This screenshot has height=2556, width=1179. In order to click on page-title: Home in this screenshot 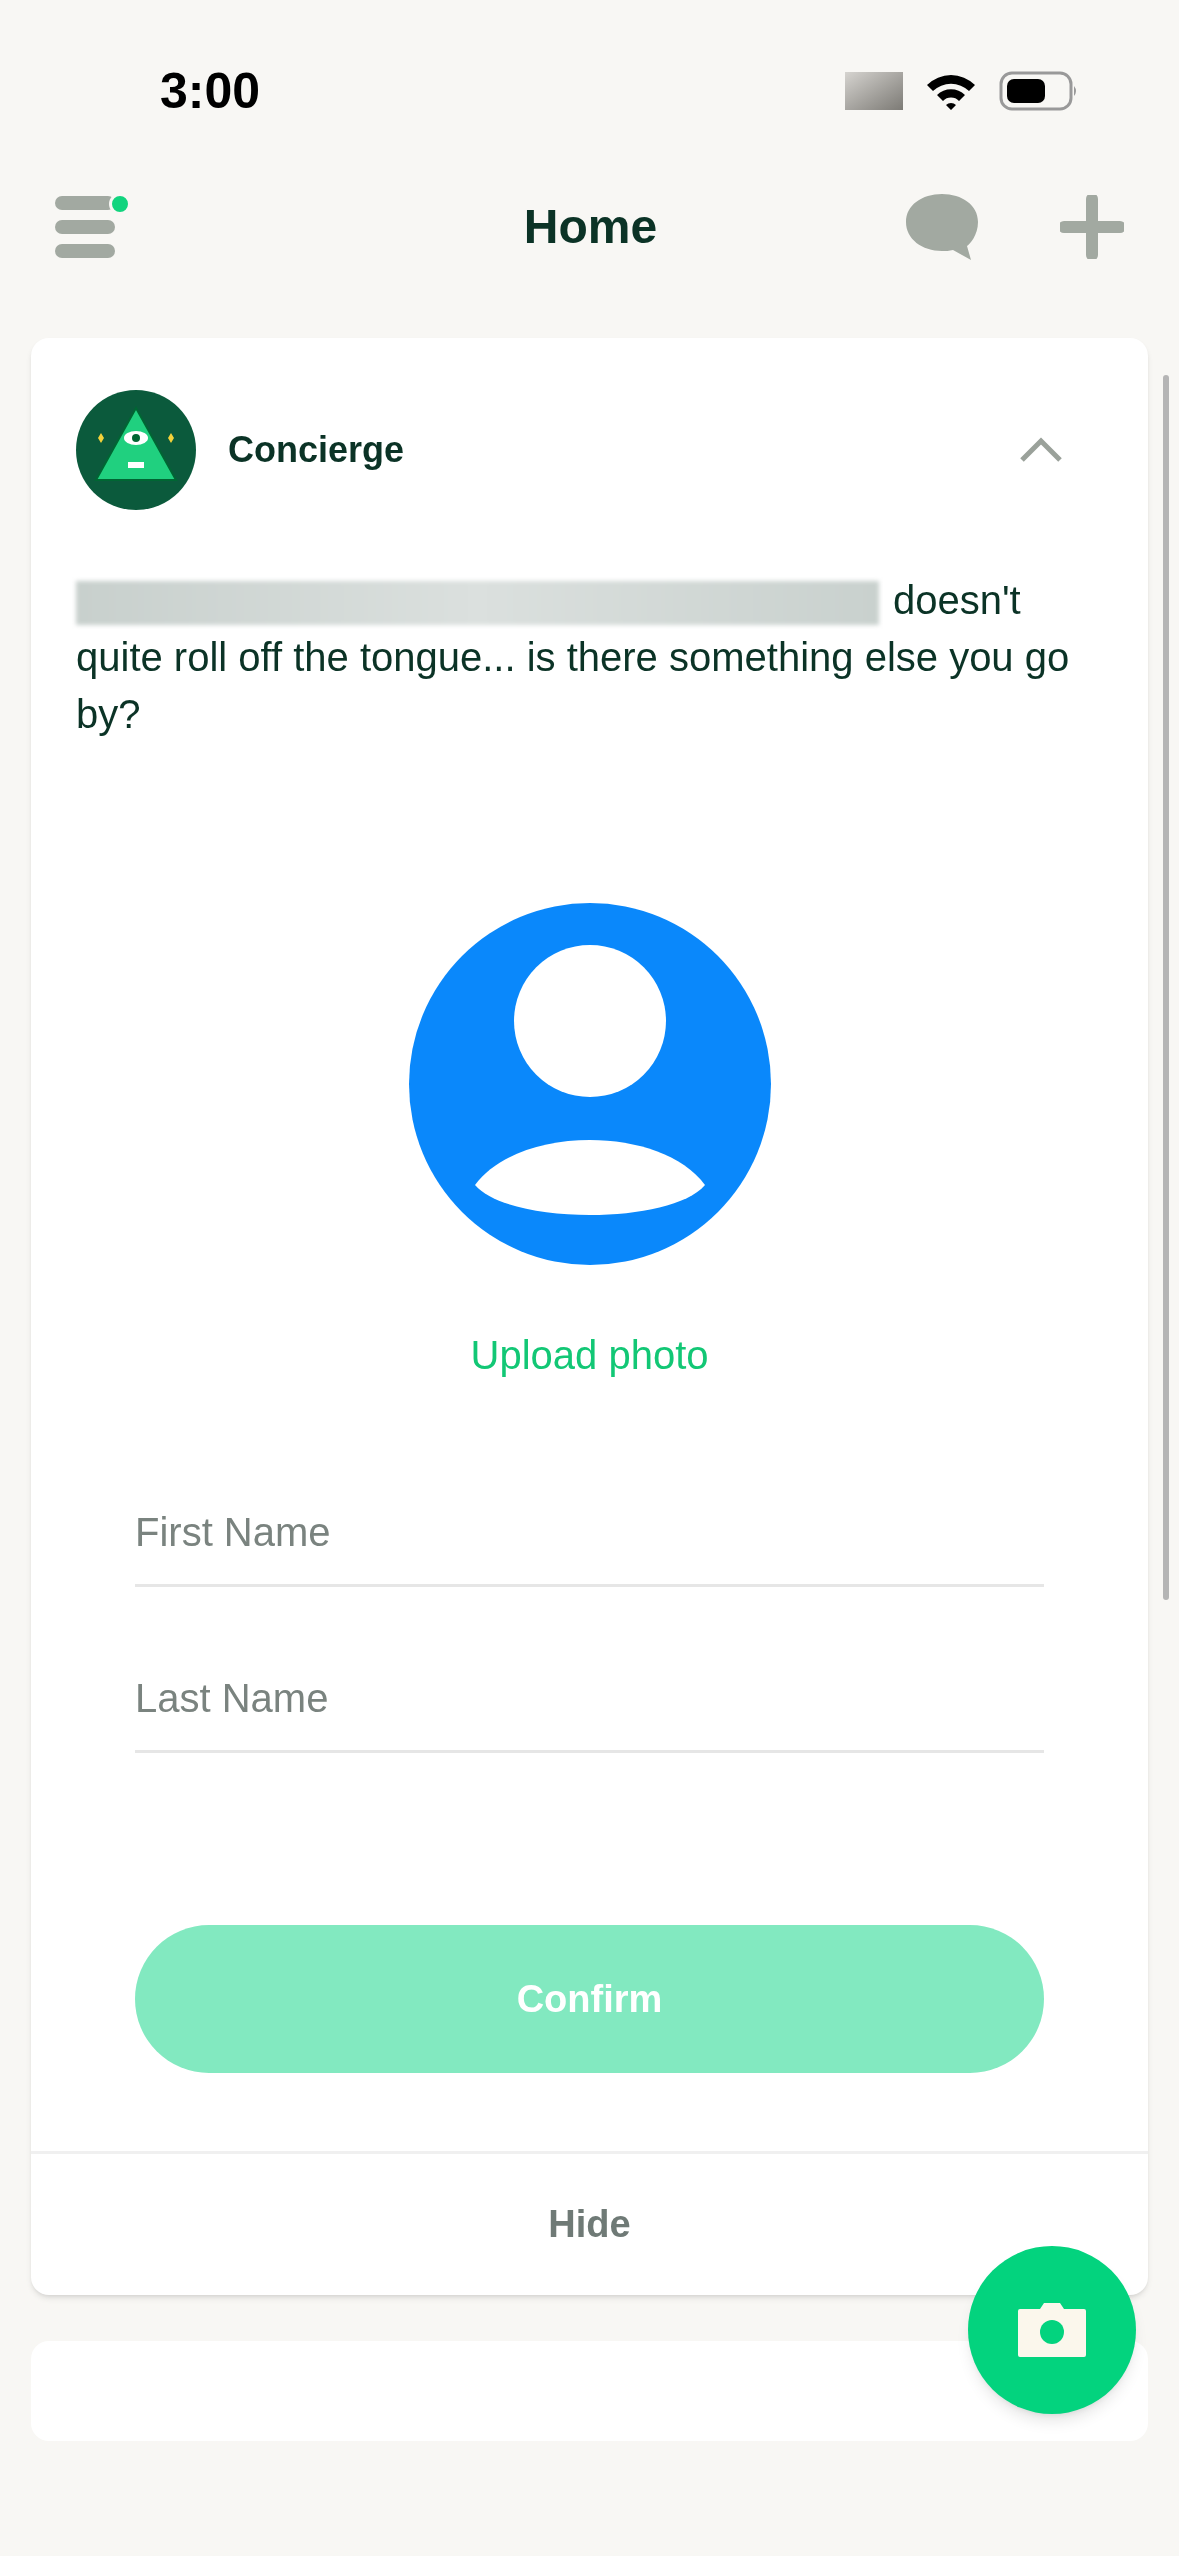, I will do `click(590, 227)`.